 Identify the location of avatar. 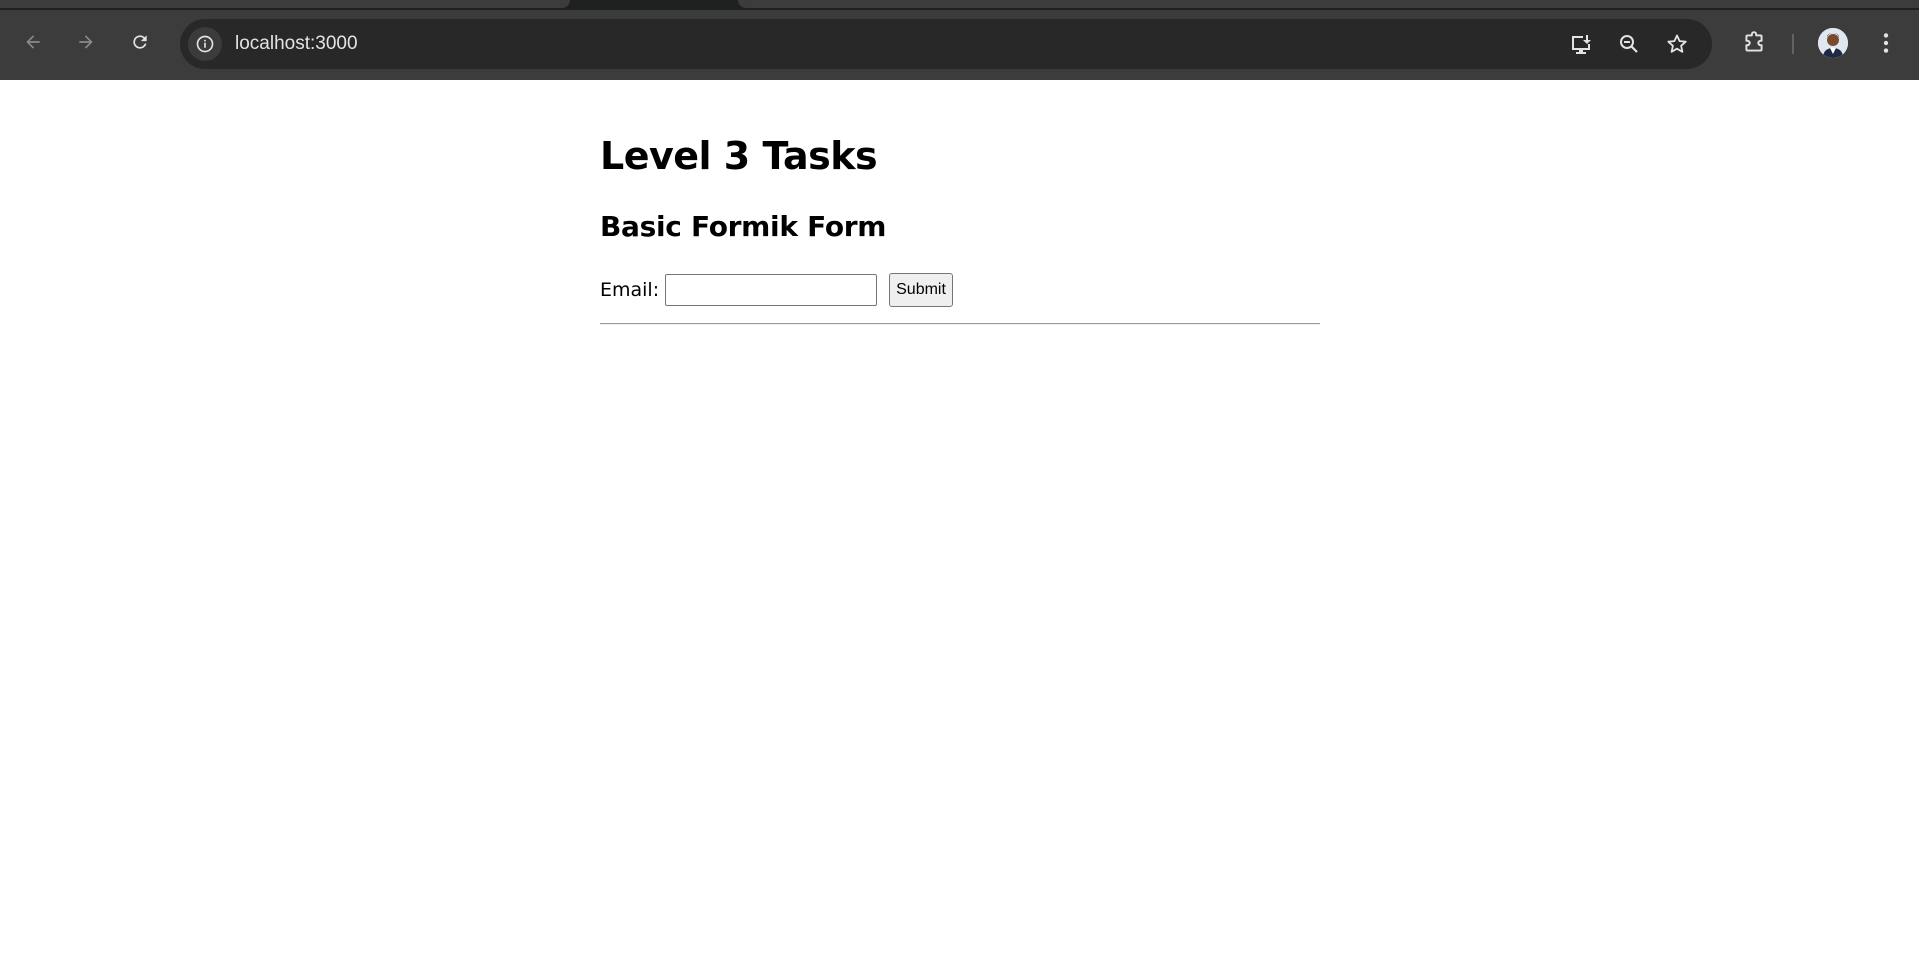
(1833, 43).